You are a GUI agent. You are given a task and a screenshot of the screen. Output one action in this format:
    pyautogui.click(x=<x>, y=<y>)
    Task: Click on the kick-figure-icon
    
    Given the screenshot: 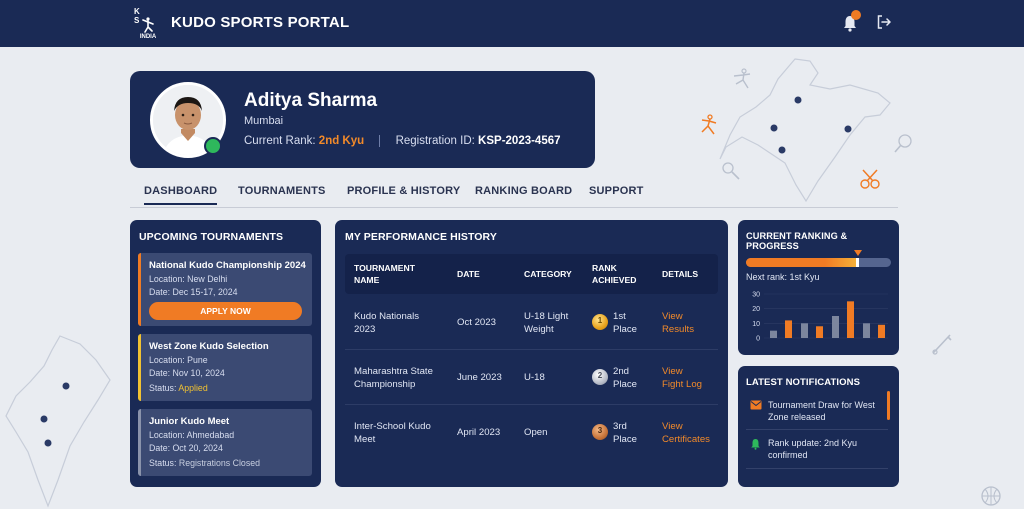 What is the action you would take?
    pyautogui.click(x=742, y=78)
    